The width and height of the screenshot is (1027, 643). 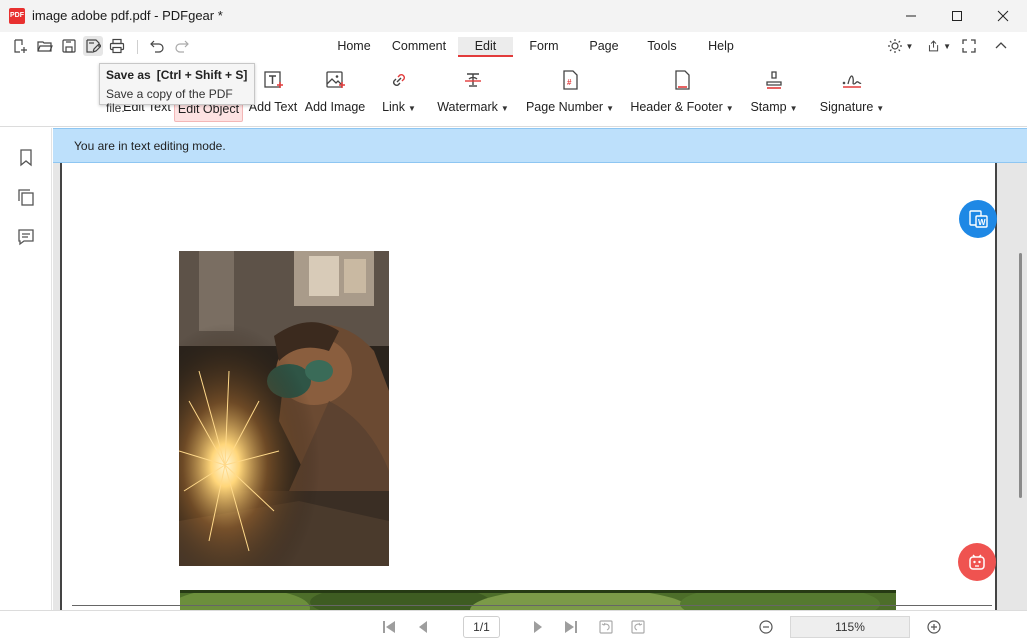 What do you see at coordinates (604, 47) in the screenshot?
I see `tab-page: Page` at bounding box center [604, 47].